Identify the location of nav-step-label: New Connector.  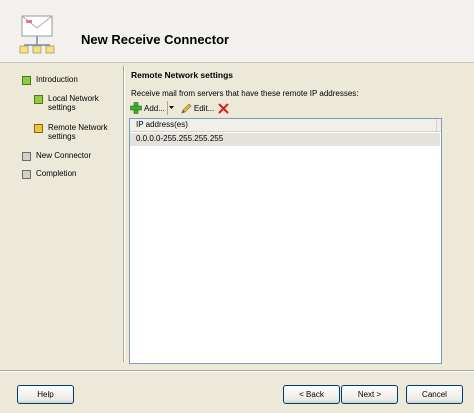
(64, 155).